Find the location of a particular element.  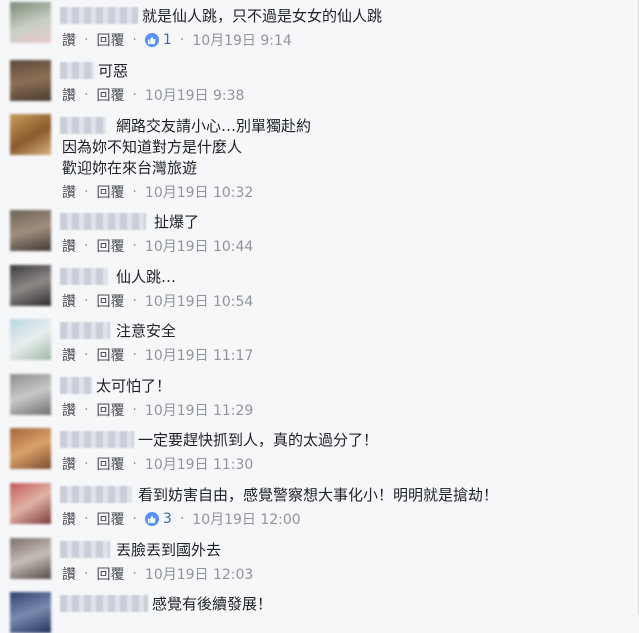

comment-text: 感覺有後續發展！ is located at coordinates (212, 604).